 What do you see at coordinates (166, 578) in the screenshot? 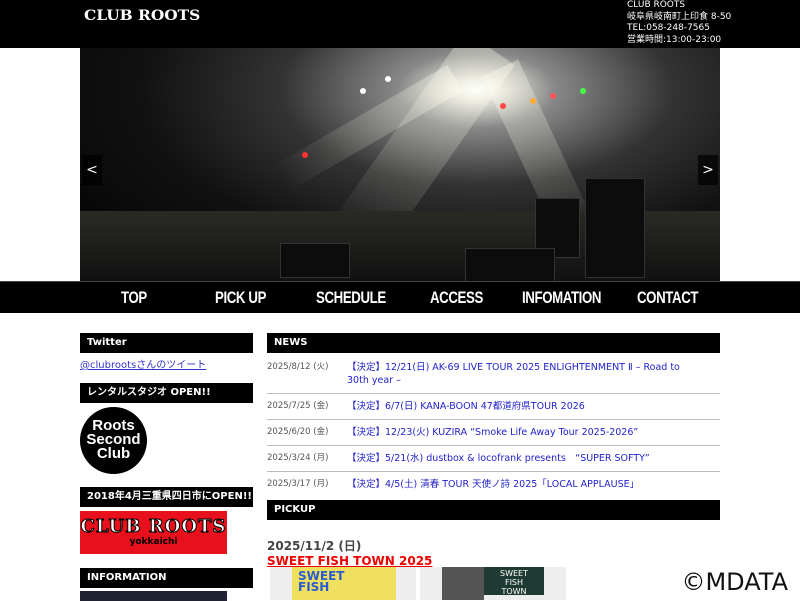
I see `information-heading: INFORMATION` at bounding box center [166, 578].